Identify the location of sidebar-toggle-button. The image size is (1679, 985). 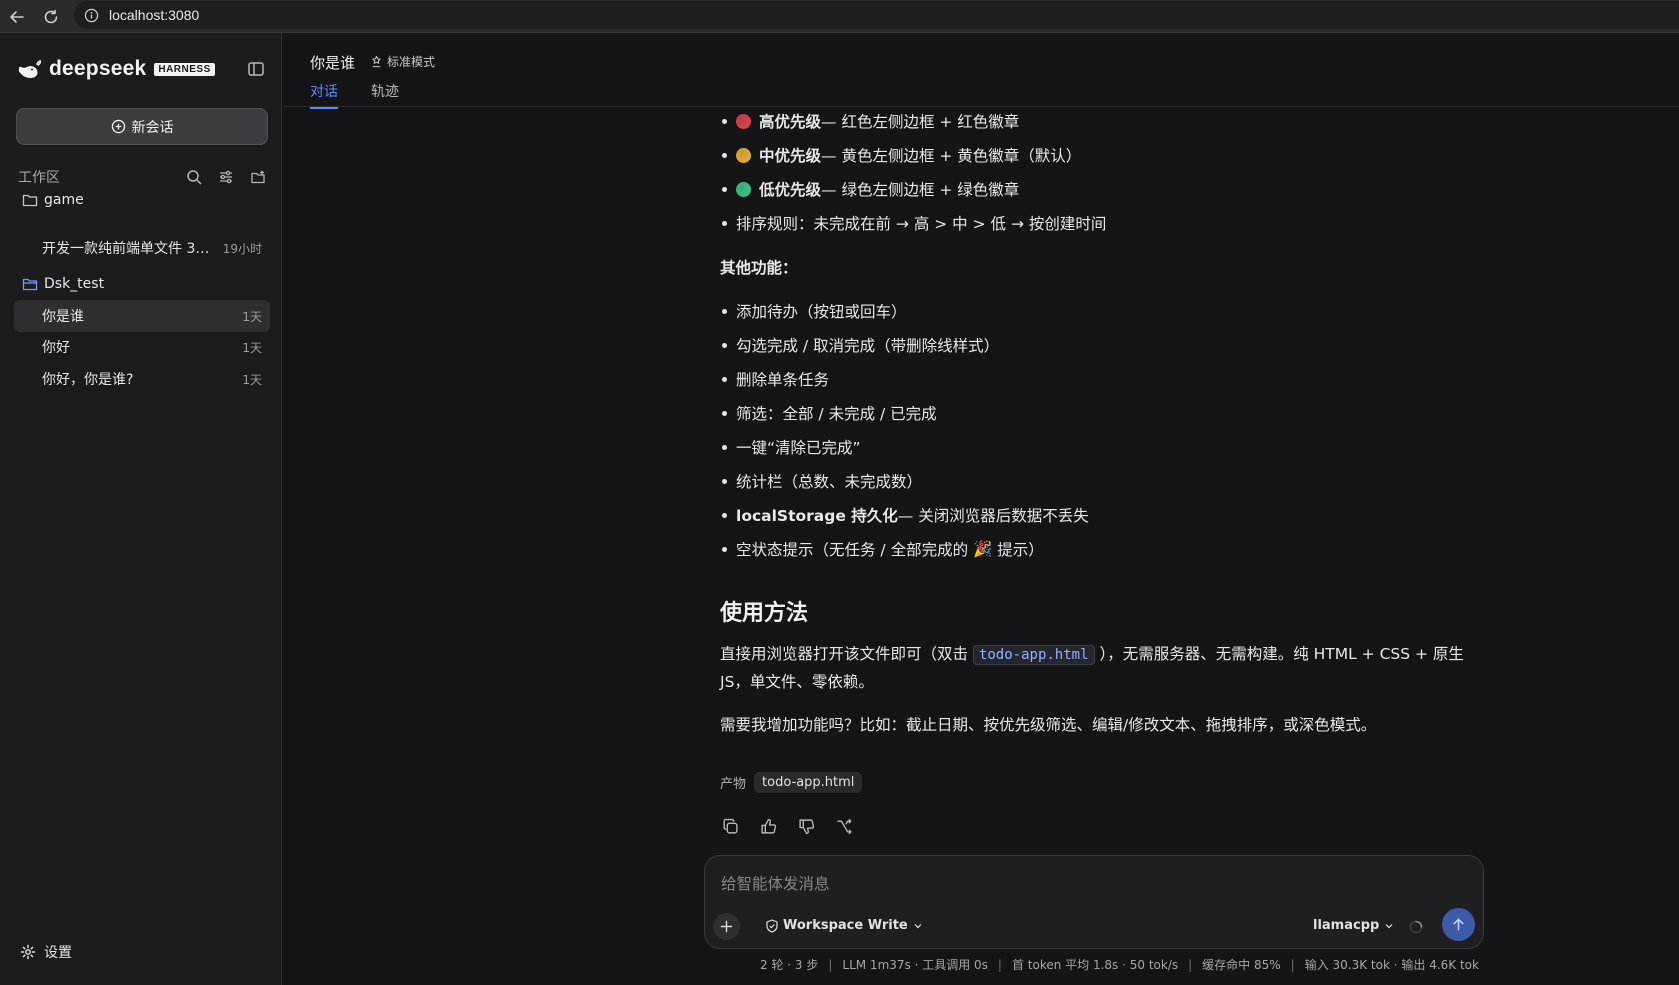
(256, 69).